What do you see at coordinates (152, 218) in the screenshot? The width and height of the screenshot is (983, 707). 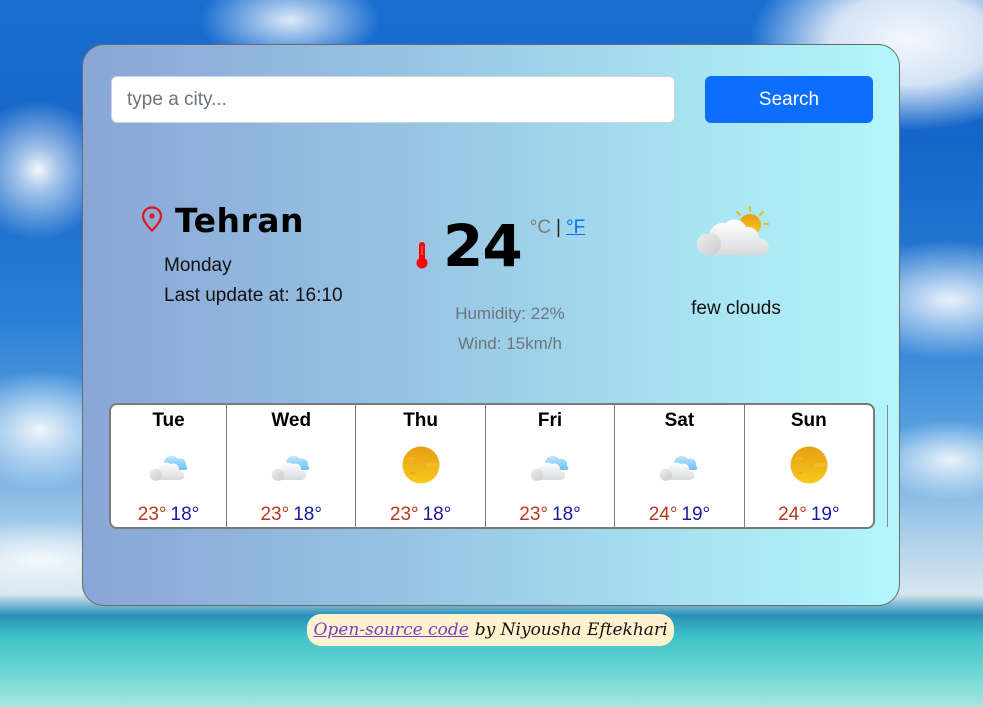 I see `map-pin-icon` at bounding box center [152, 218].